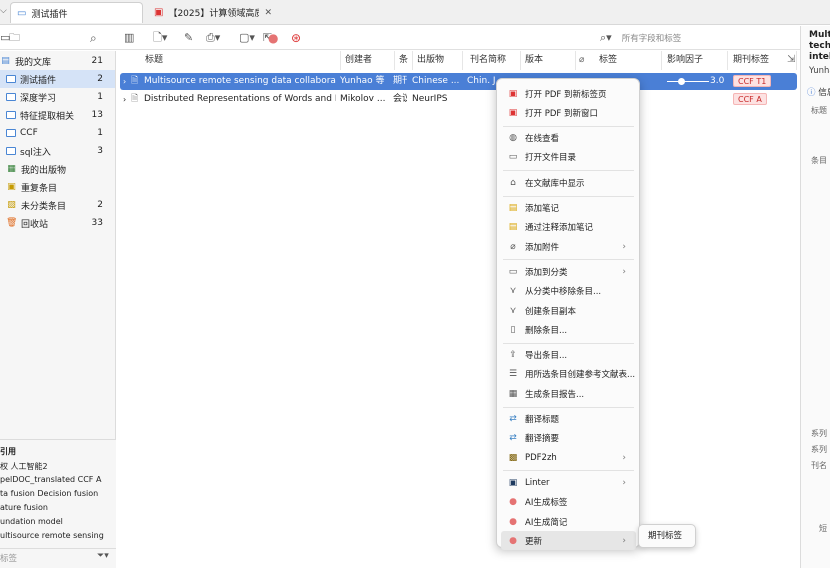  What do you see at coordinates (57, 187) in the screenshot?
I see `collection-item: ▣ 重复条目` at bounding box center [57, 187].